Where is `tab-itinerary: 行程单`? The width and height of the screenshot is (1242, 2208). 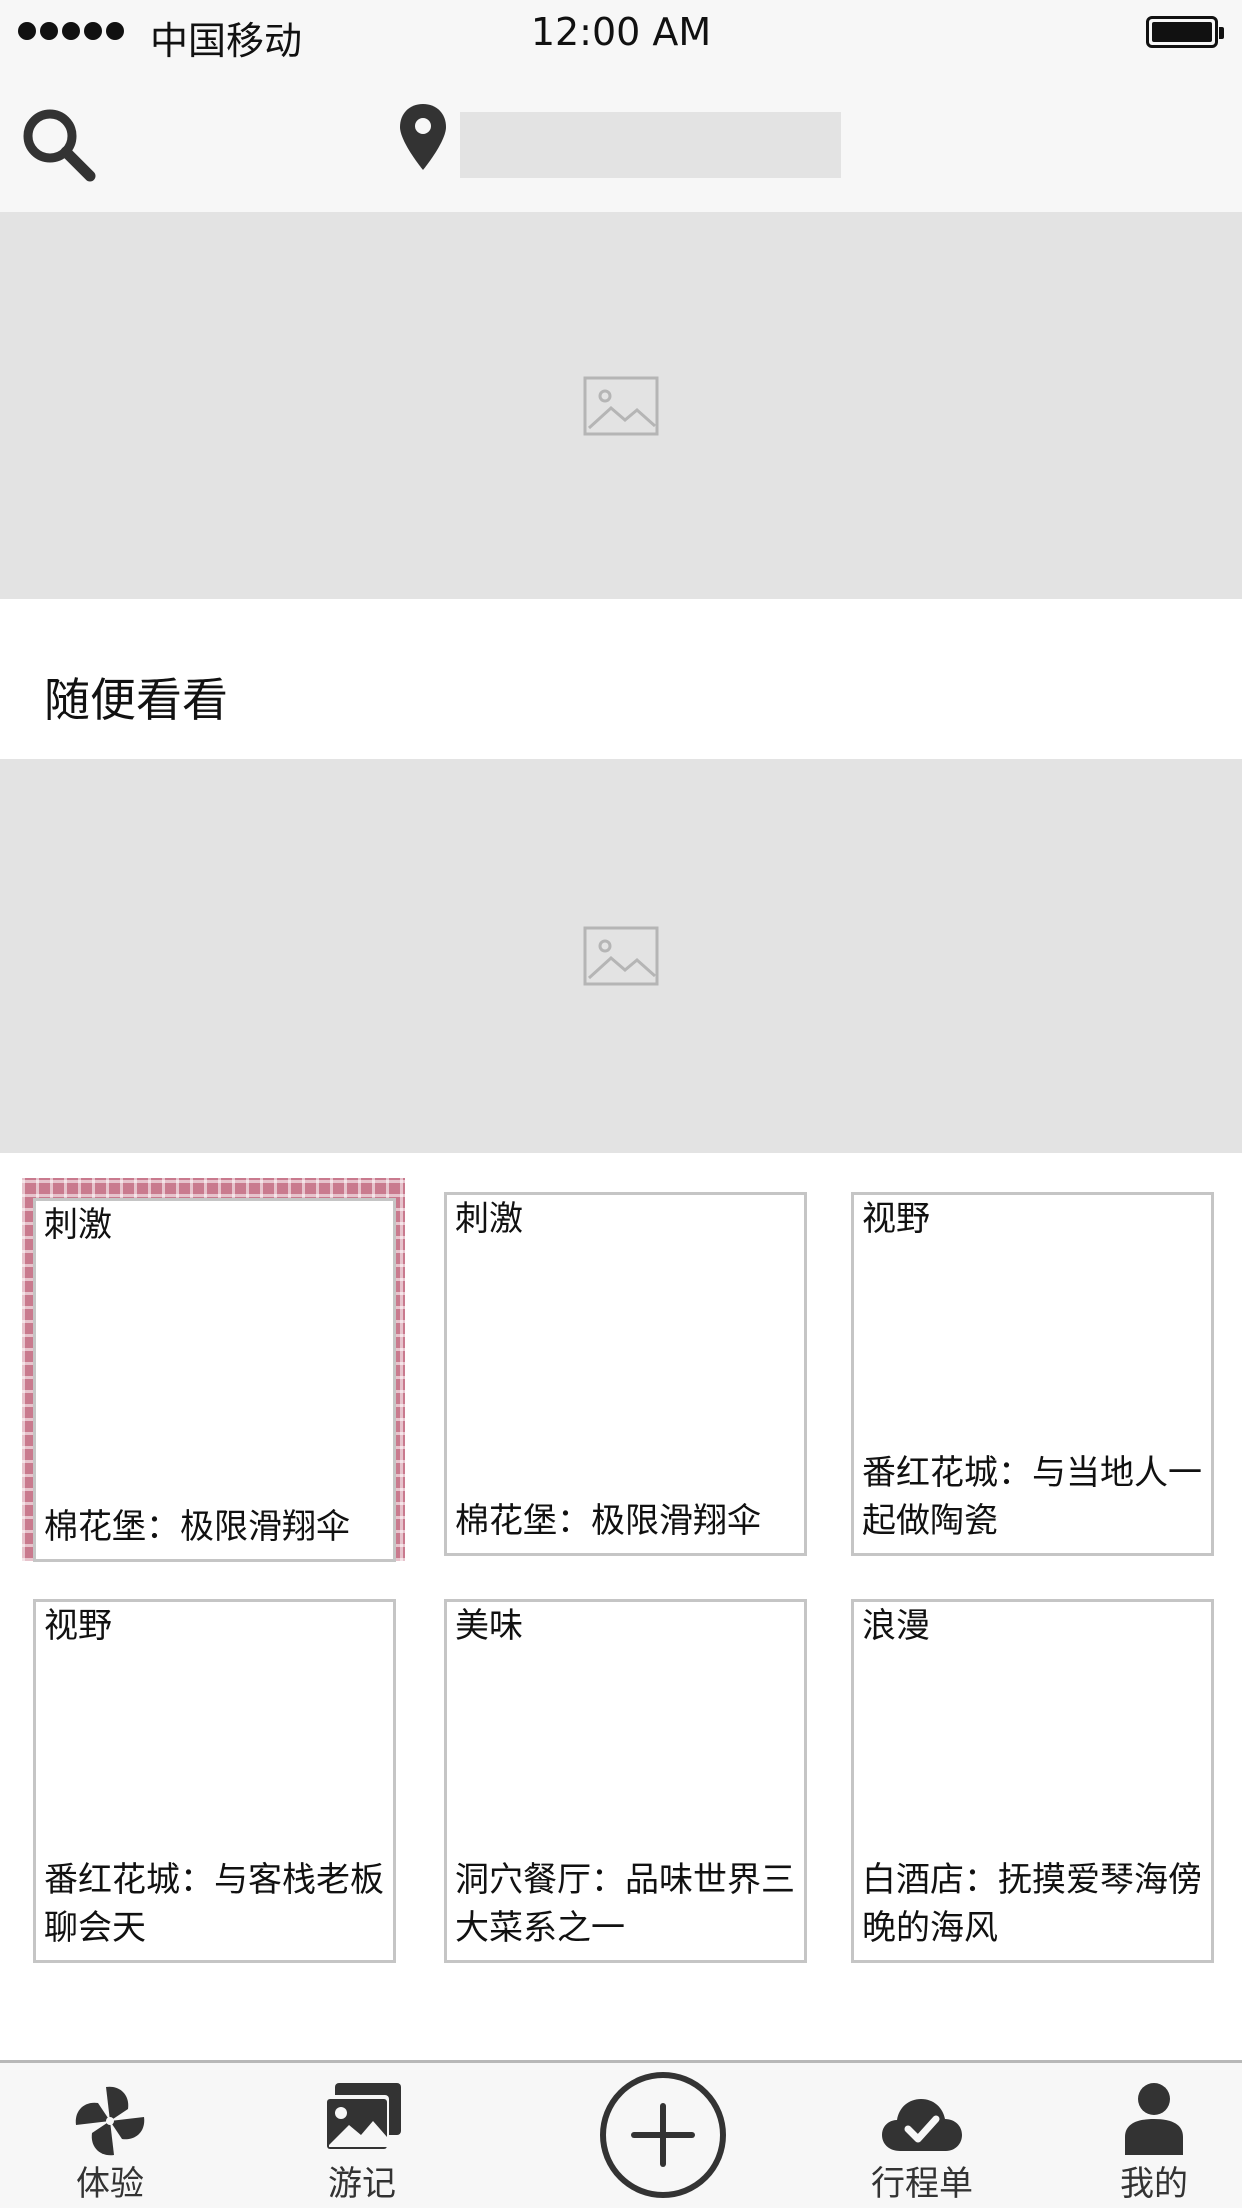 tab-itinerary: 行程单 is located at coordinates (922, 2135).